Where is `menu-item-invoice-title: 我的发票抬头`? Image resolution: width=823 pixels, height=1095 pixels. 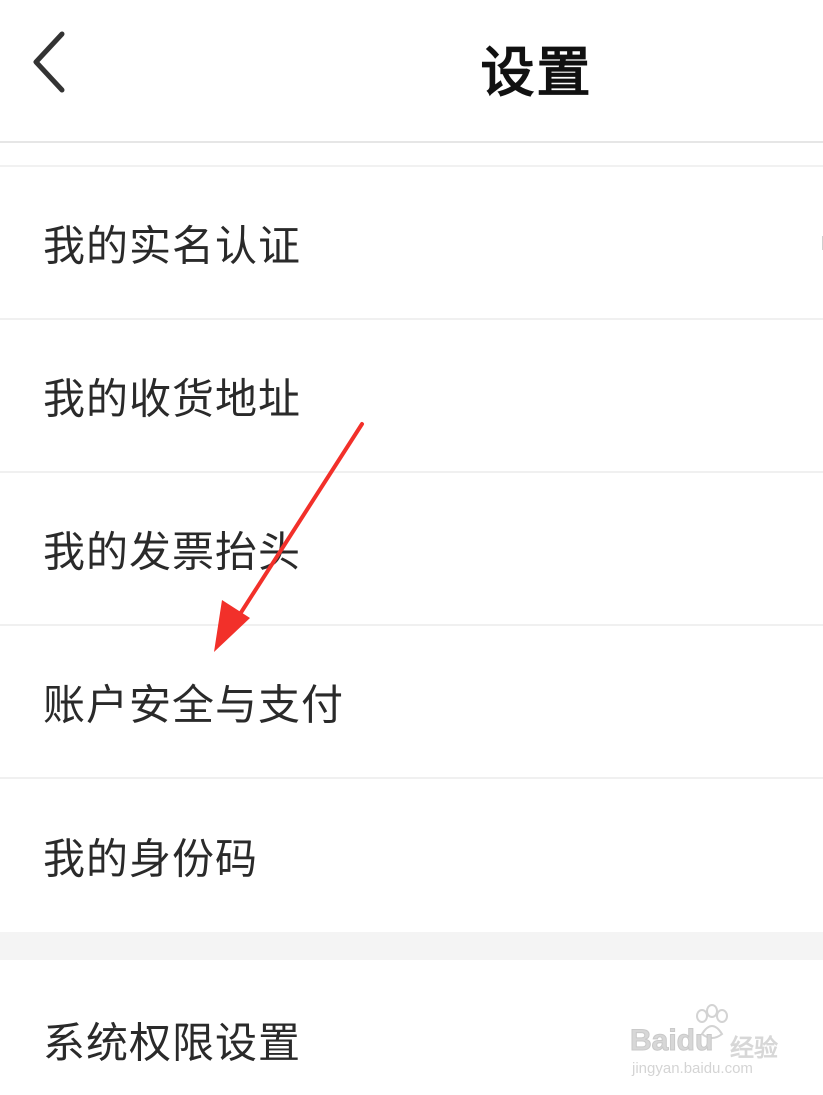 menu-item-invoice-title: 我的发票抬头 is located at coordinates (411, 549).